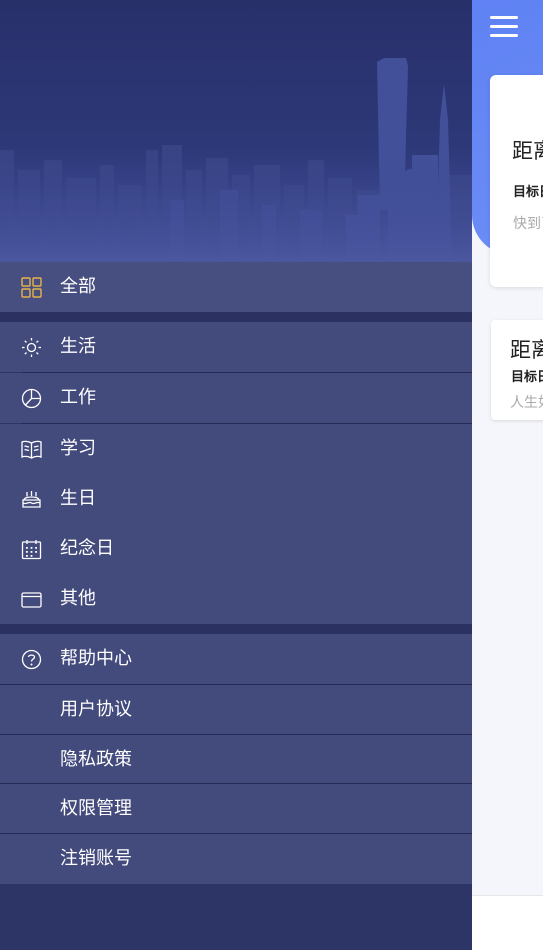  I want to click on countdown-card: 距离 目标日 人生如, so click(517, 370).